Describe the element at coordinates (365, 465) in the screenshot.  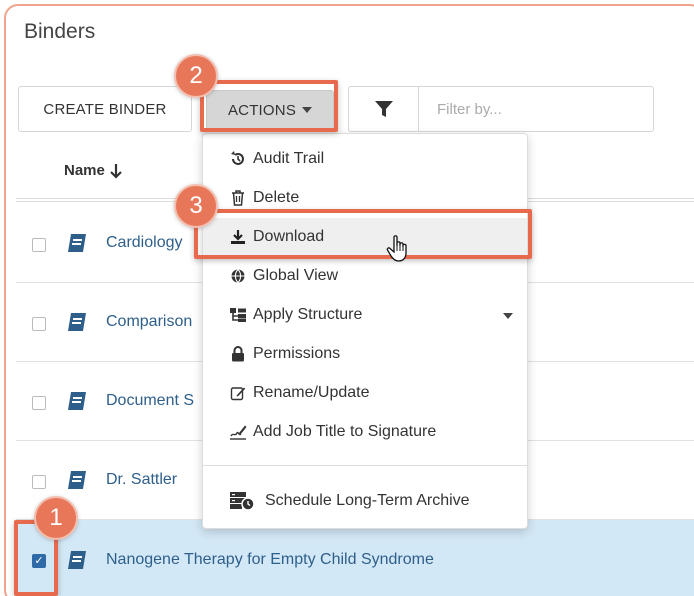
I see `menu-divider` at that location.